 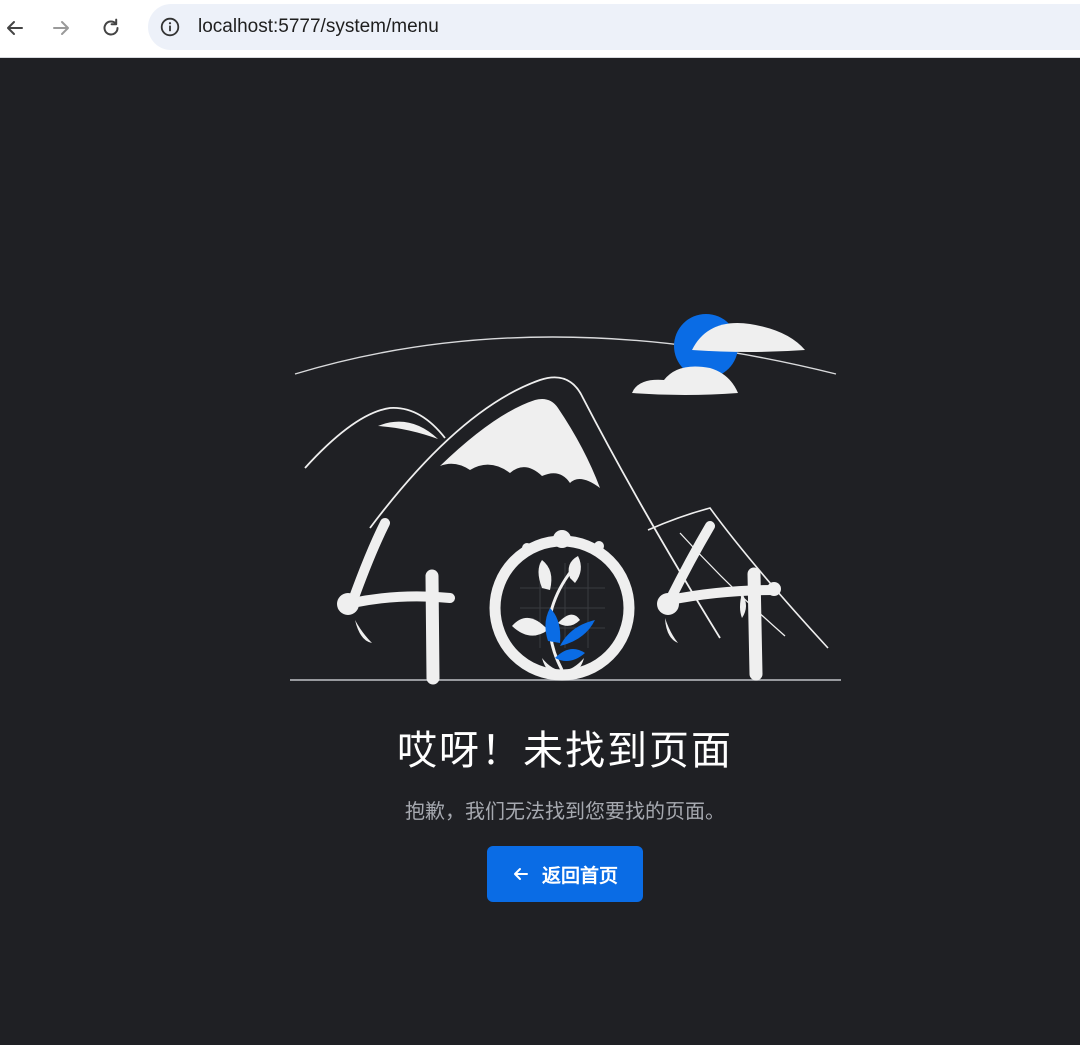 What do you see at coordinates (399, 601) in the screenshot?
I see `digit-four-left` at bounding box center [399, 601].